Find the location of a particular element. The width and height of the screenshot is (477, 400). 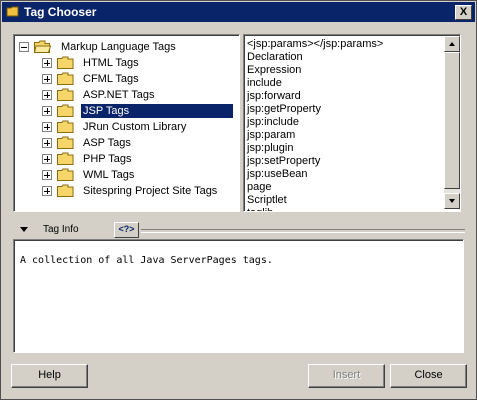

list-item: Expression is located at coordinates (274, 70).